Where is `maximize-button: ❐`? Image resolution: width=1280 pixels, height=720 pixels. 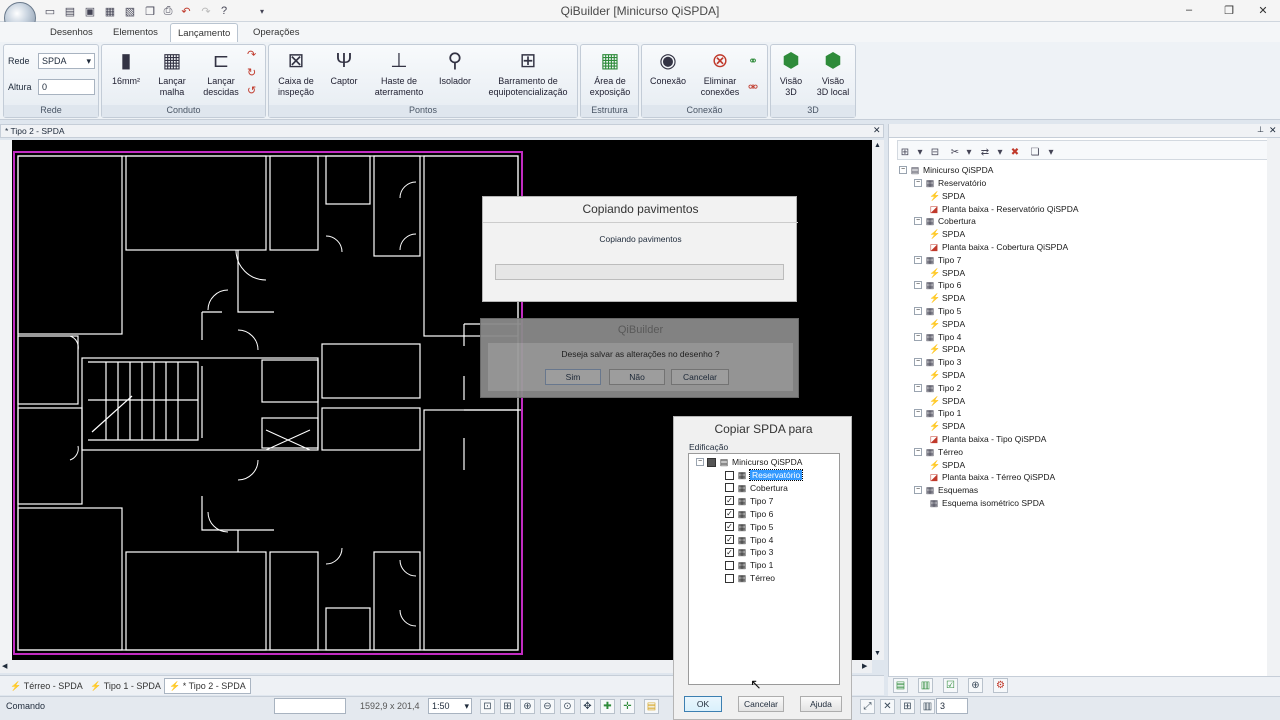
maximize-button: ❐ is located at coordinates (1229, 10).